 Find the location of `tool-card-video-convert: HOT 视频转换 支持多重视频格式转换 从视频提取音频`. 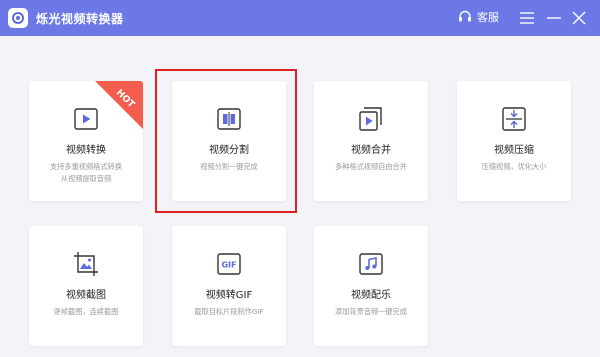

tool-card-video-convert: HOT 视频转换 支持多重视频格式转换 从视频提取音频 is located at coordinates (86, 141).